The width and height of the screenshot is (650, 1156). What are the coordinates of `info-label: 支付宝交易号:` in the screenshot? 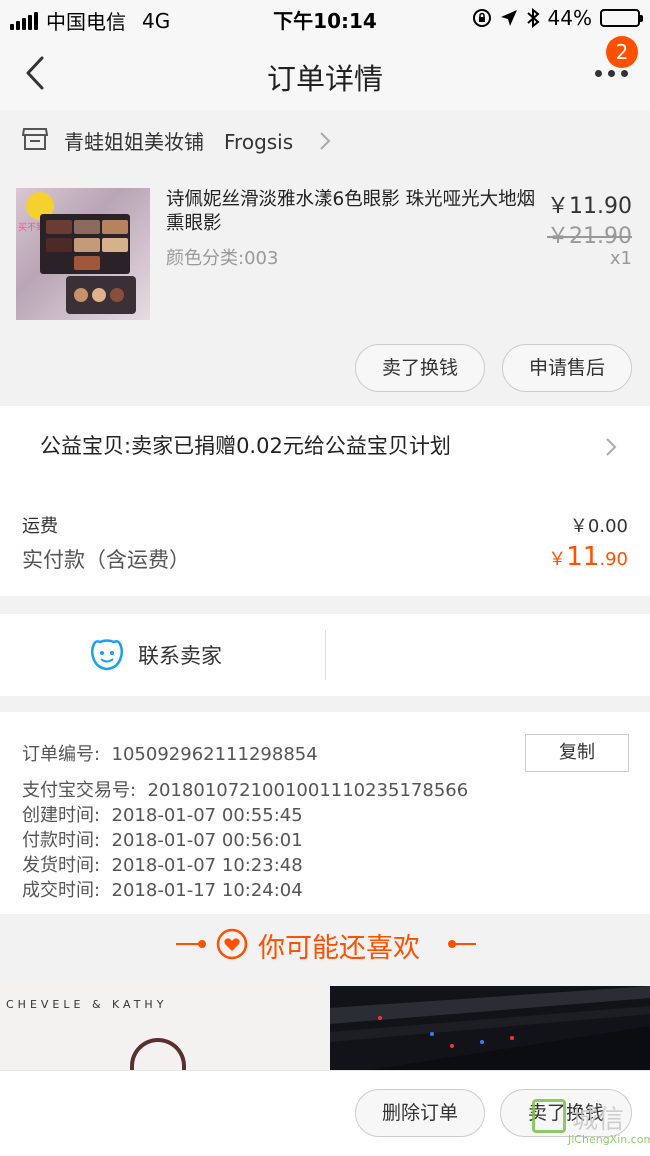 It's located at (79, 790).